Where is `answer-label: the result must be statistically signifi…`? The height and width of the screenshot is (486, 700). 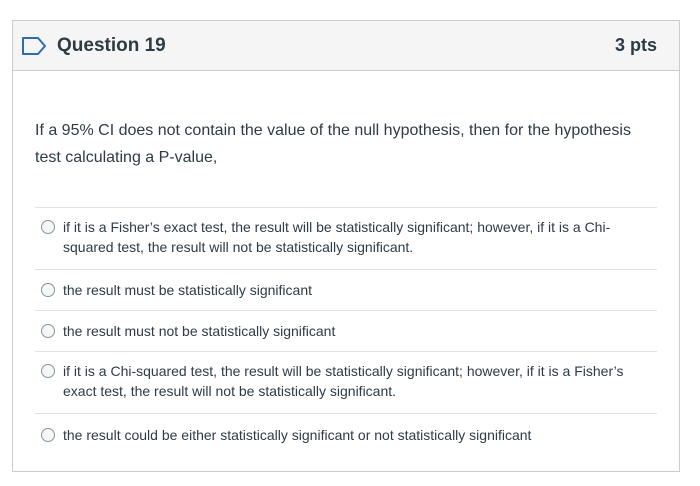 answer-label: the result must be statistically signifi… is located at coordinates (187, 290).